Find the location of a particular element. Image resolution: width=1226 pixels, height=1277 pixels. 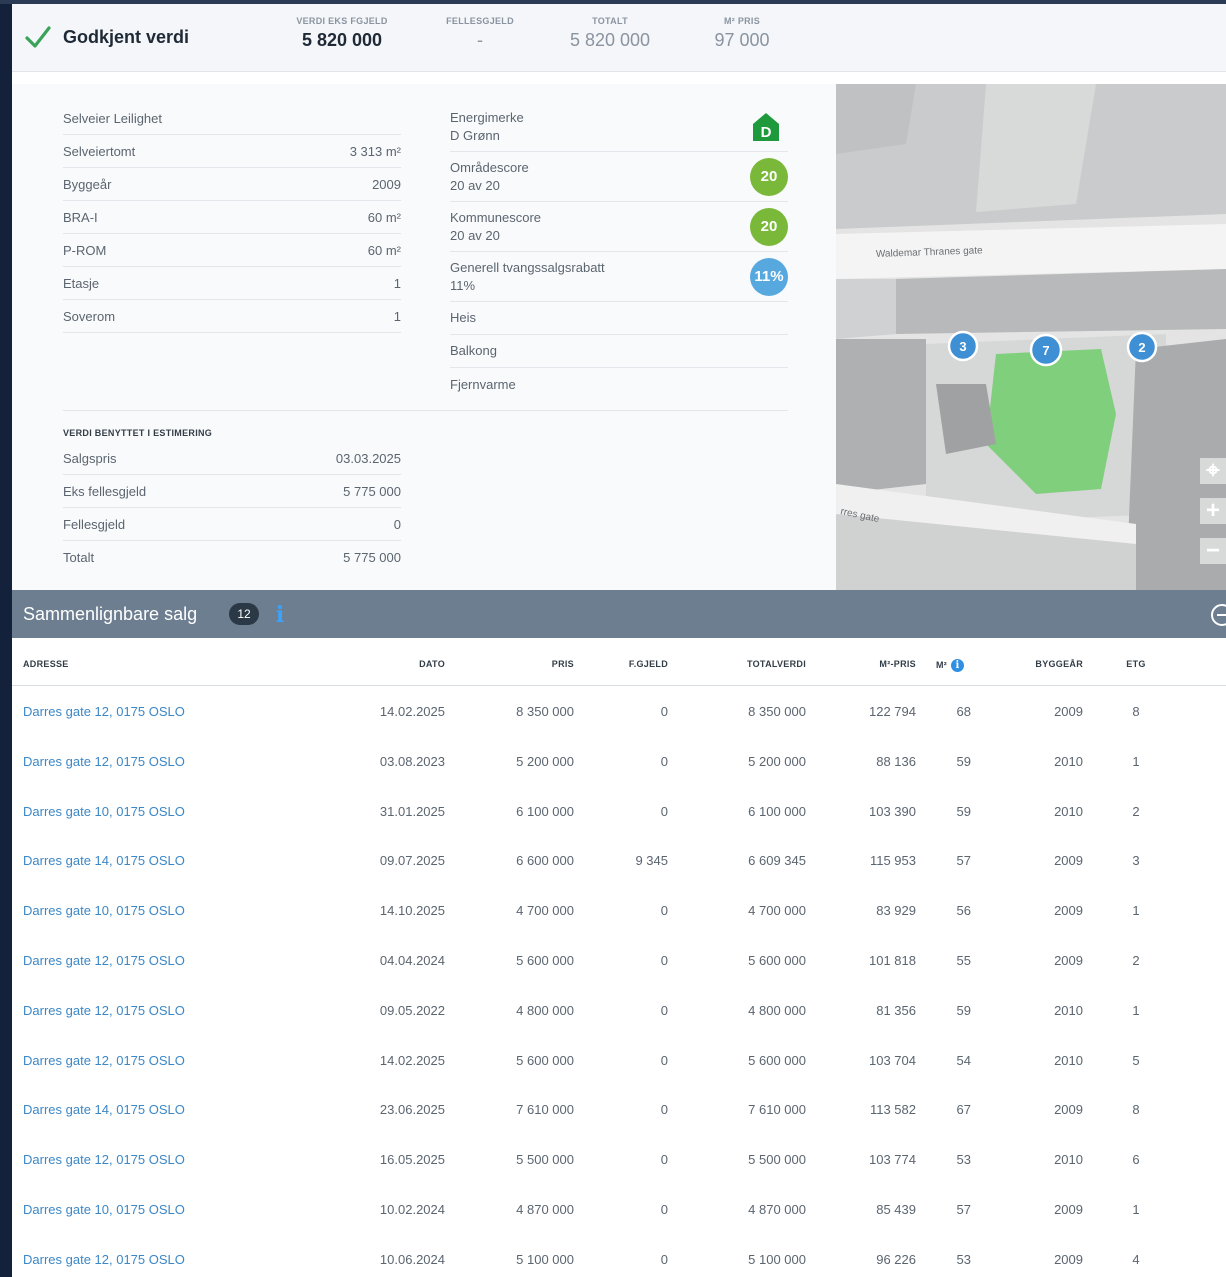

col-date: DATO is located at coordinates (405, 664).